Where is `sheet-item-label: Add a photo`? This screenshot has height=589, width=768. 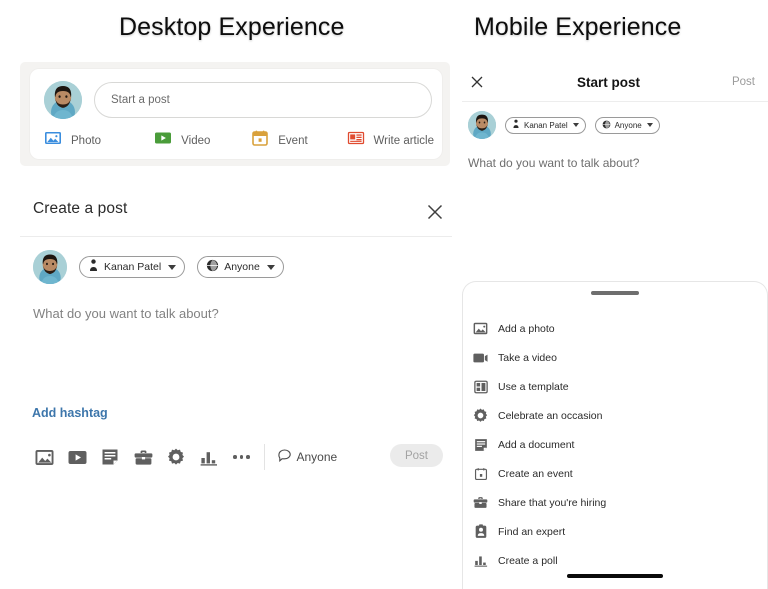
sheet-item-label: Add a photo is located at coordinates (526, 328).